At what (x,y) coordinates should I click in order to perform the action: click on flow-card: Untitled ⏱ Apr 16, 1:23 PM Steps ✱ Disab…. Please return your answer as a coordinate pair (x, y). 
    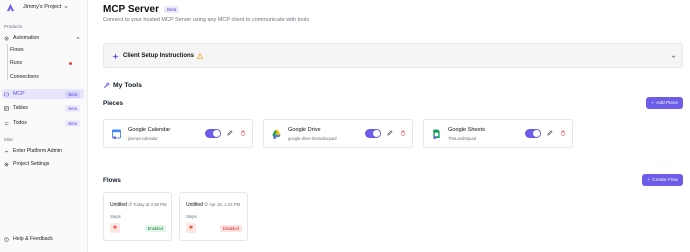
    Looking at the image, I should click on (213, 216).